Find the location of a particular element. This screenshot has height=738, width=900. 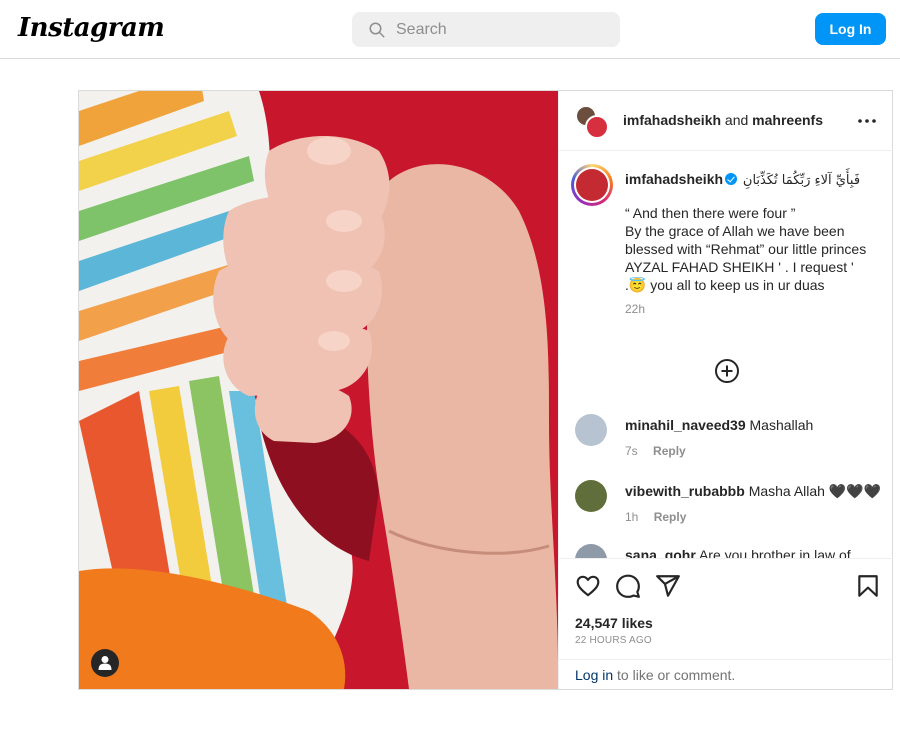

caption-username: imfahadsheikh is located at coordinates (674, 179).